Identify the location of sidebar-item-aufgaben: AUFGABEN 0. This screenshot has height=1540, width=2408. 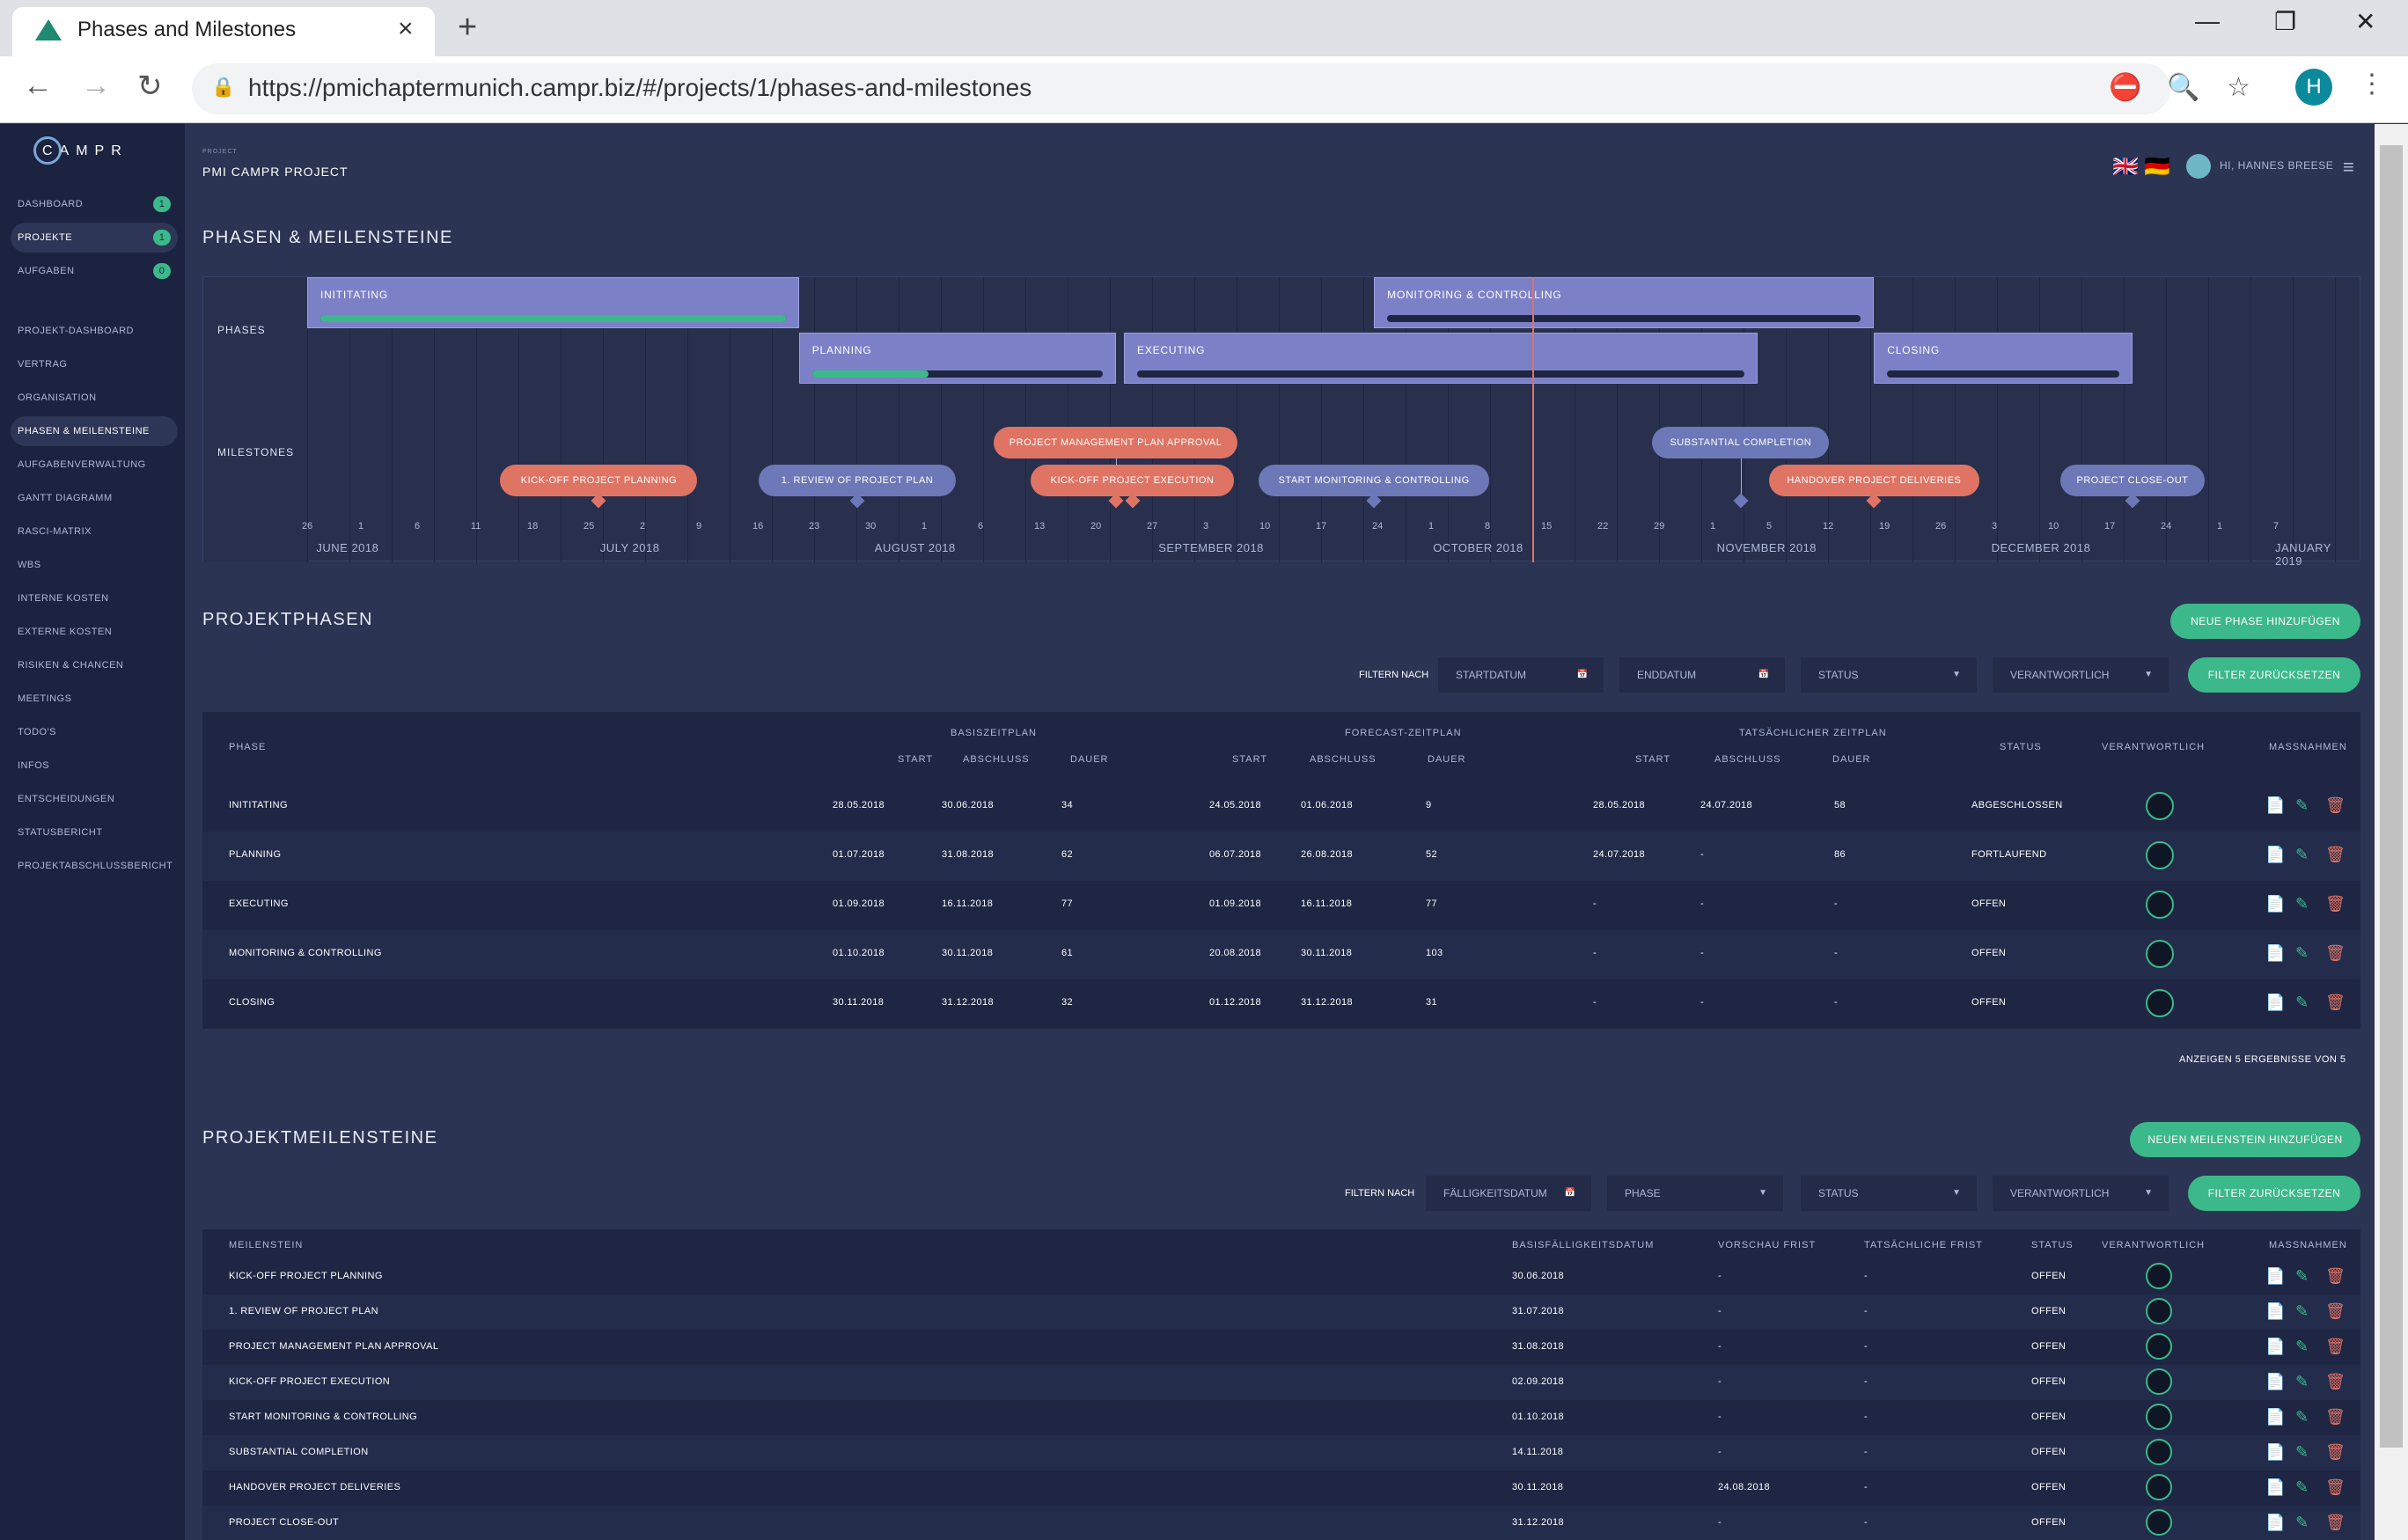
(94, 271).